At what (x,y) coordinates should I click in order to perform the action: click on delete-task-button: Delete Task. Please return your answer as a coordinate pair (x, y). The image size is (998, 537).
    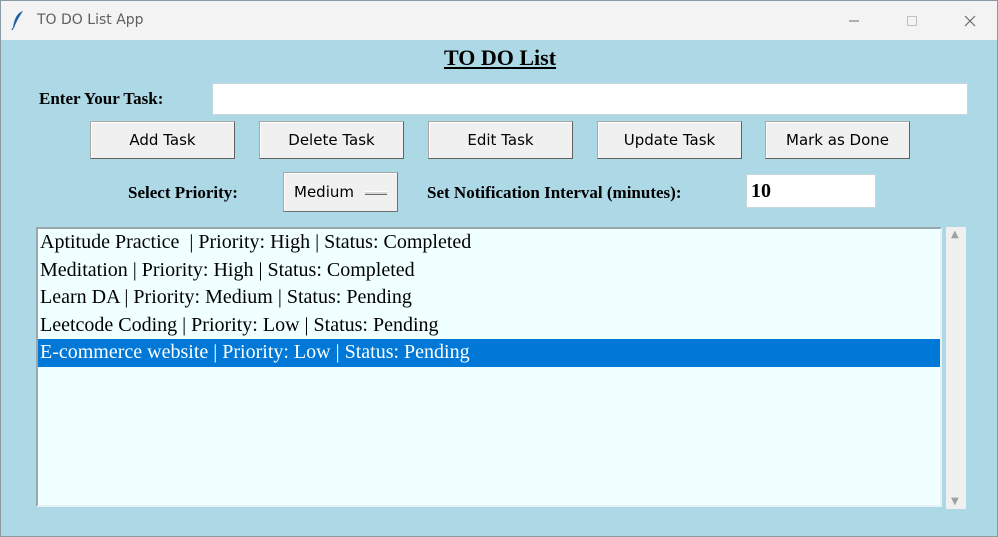
    Looking at the image, I should click on (331, 140).